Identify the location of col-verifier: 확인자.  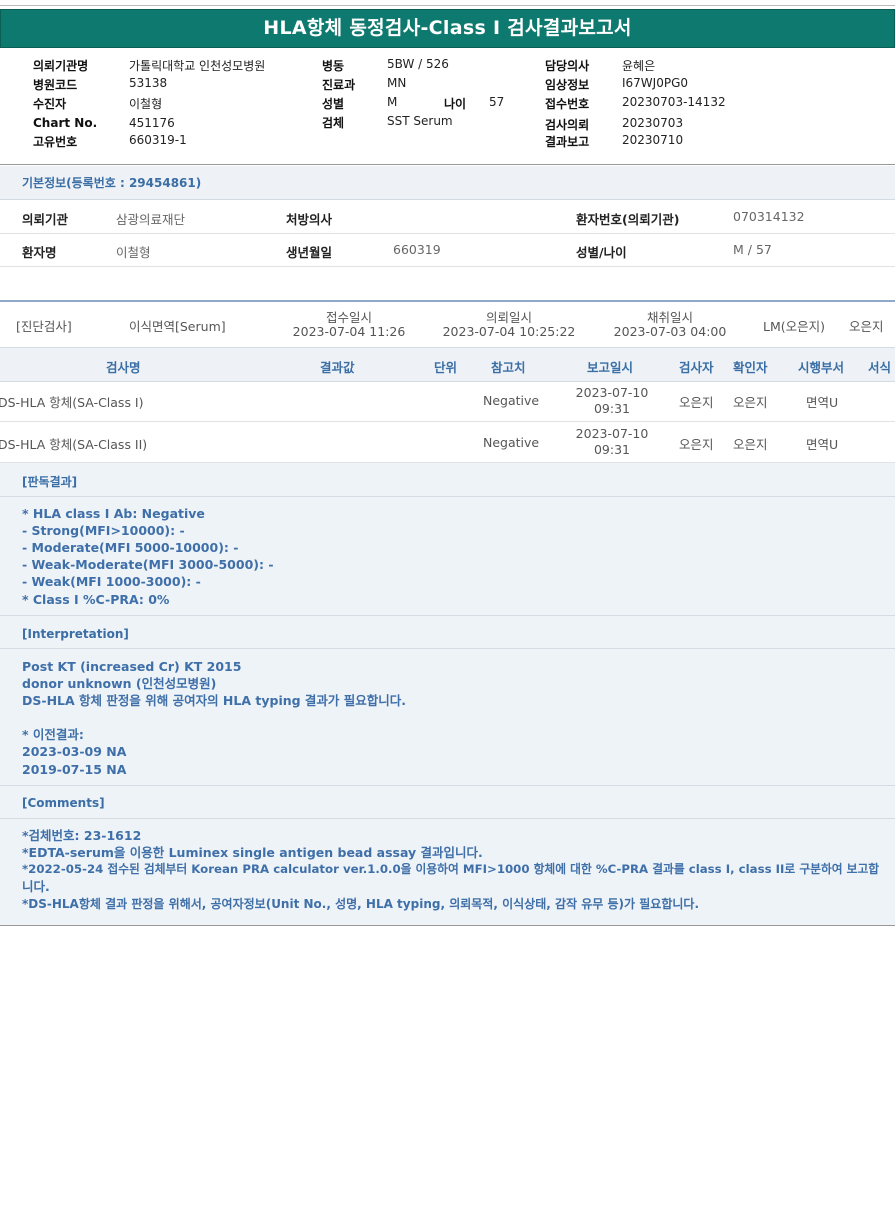
(750, 367).